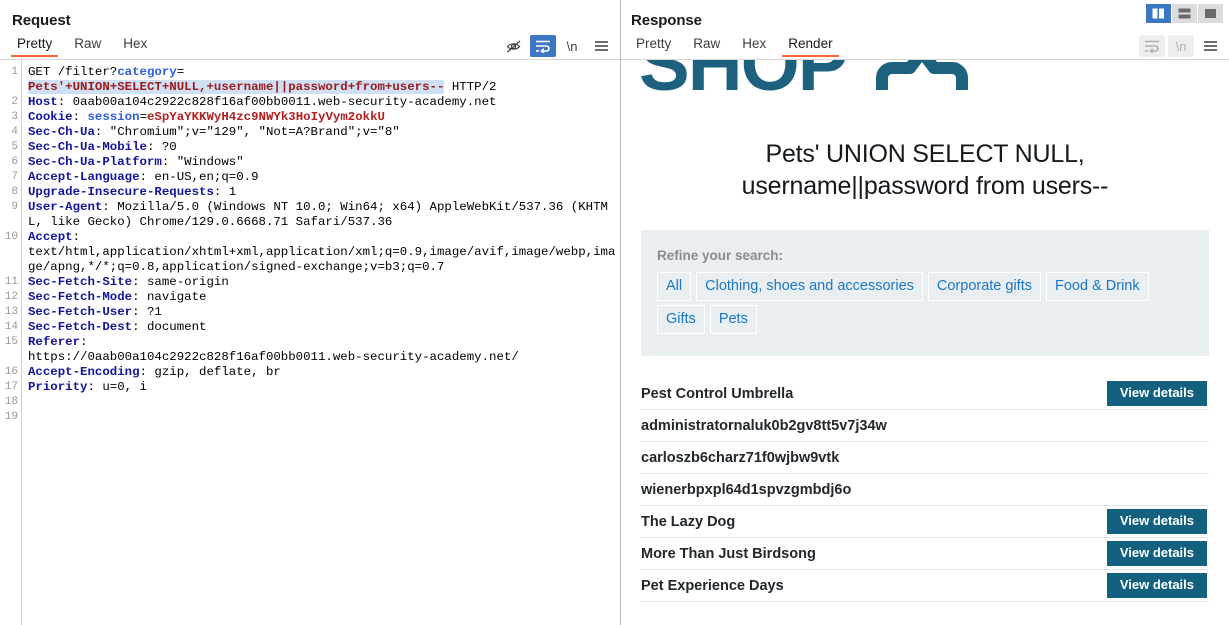 The image size is (1229, 625). What do you see at coordinates (1097, 286) in the screenshot?
I see `filter-chip: Food & Drink` at bounding box center [1097, 286].